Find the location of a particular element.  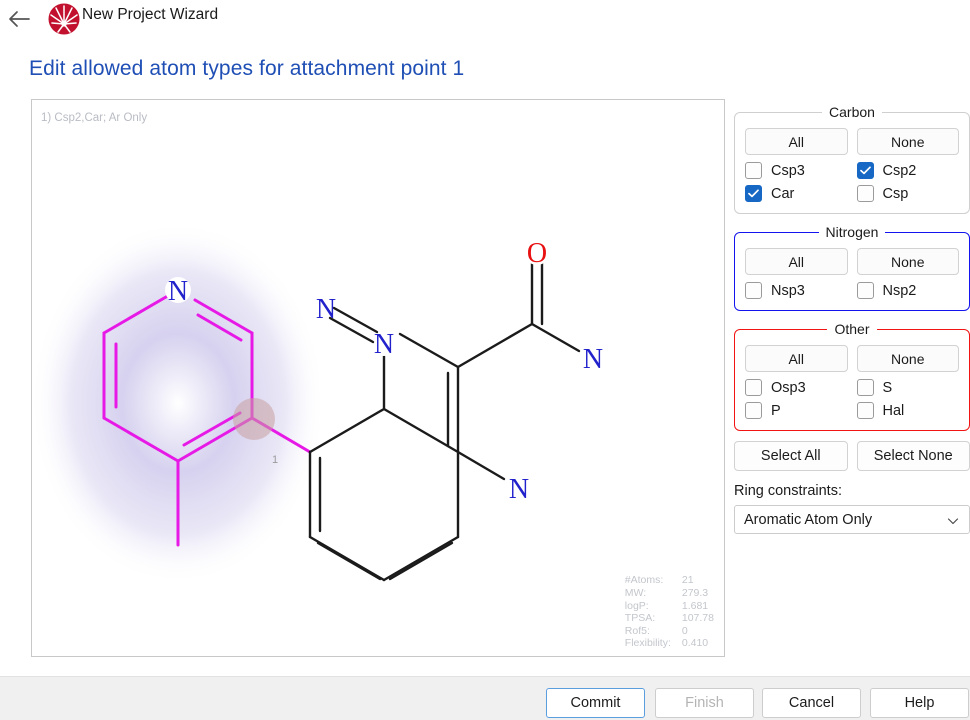

checkbox-p: P is located at coordinates (796, 410).